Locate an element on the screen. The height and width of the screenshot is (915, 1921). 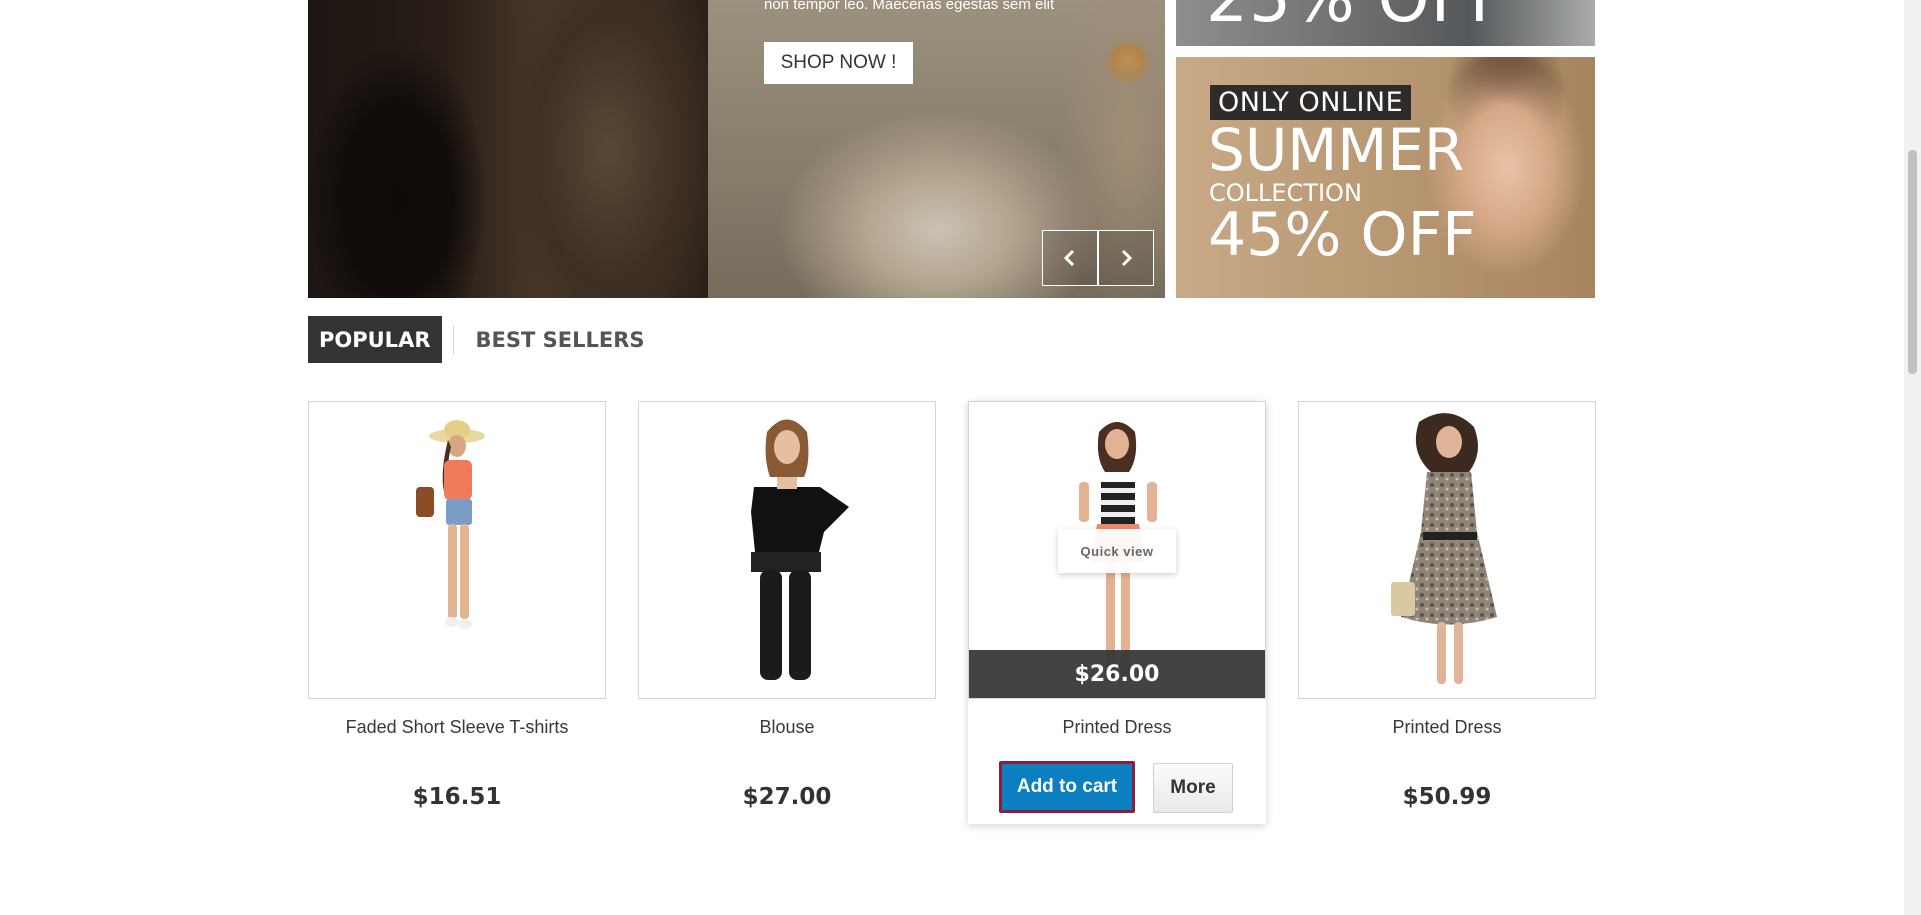
slider-nav is located at coordinates (1098, 258).